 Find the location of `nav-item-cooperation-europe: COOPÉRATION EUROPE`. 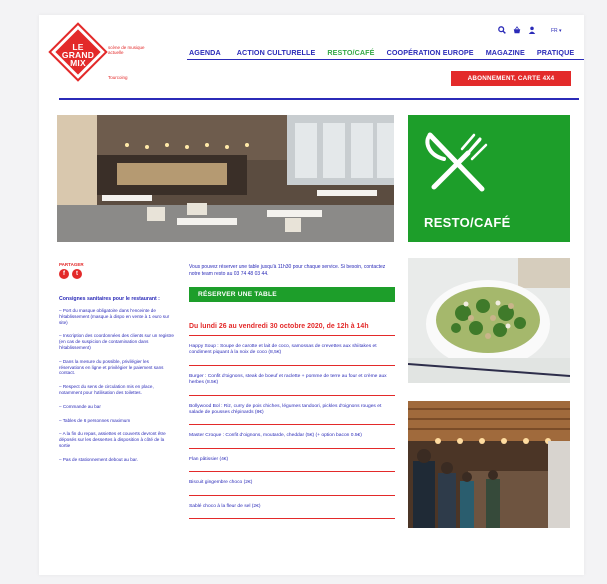

nav-item-cooperation-europe: COOPÉRATION EUROPE is located at coordinates (430, 52).